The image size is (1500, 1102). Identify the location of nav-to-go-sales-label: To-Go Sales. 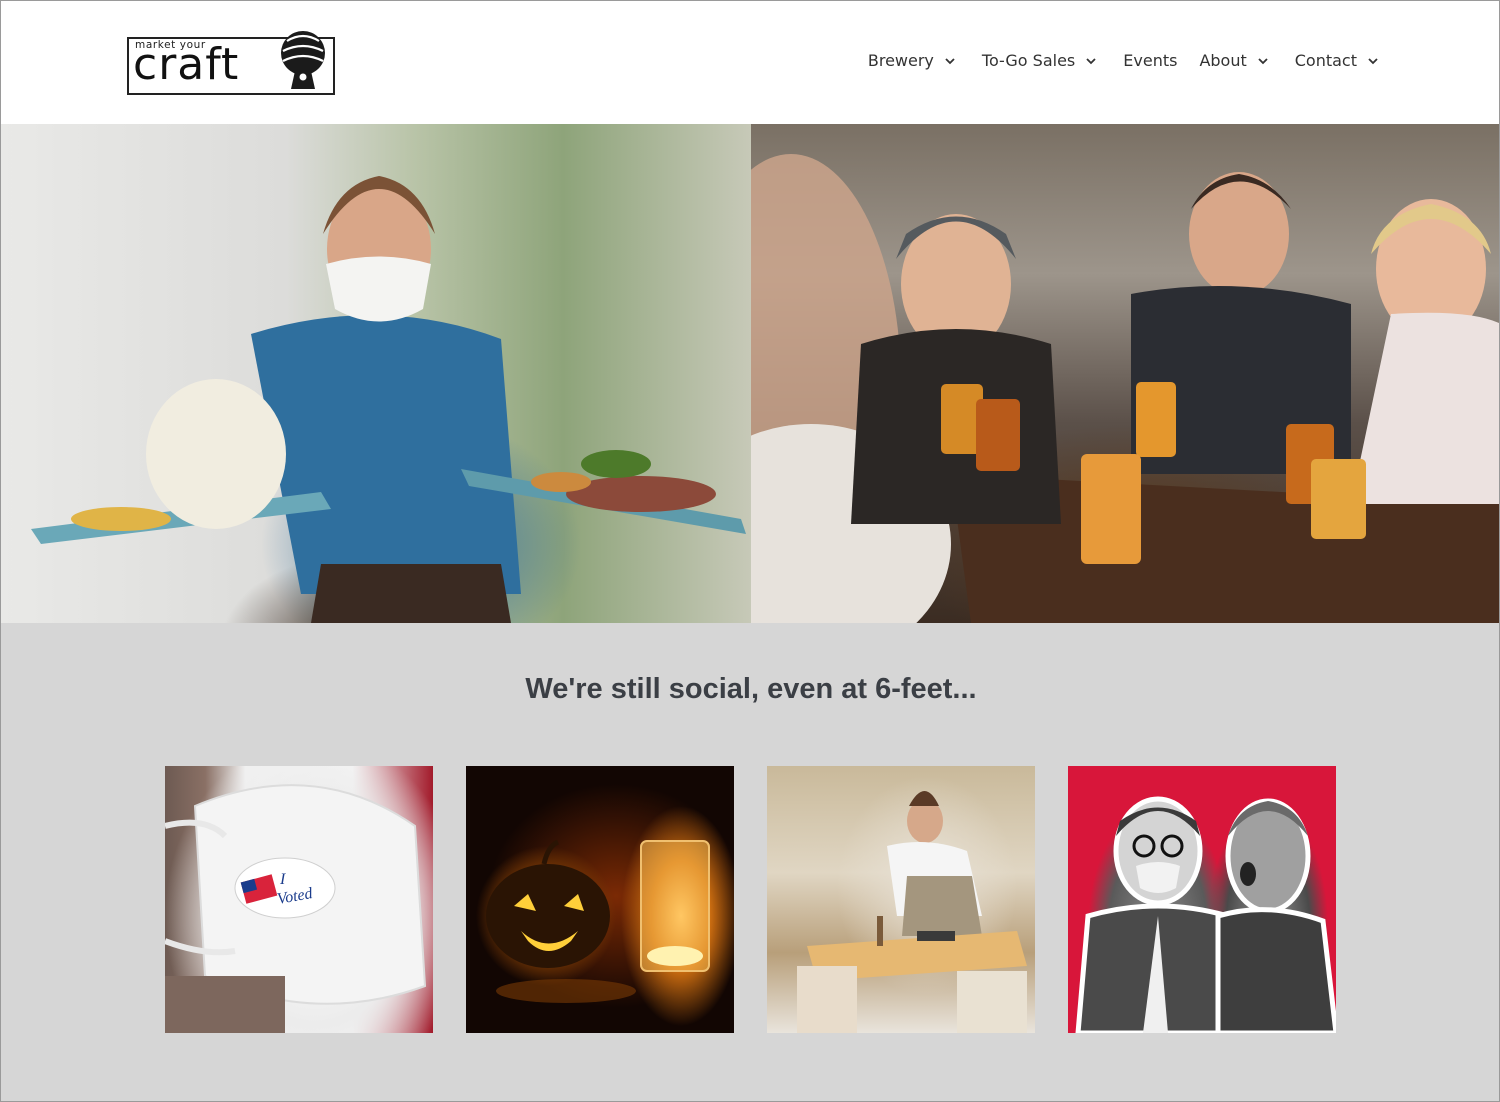
(1028, 60).